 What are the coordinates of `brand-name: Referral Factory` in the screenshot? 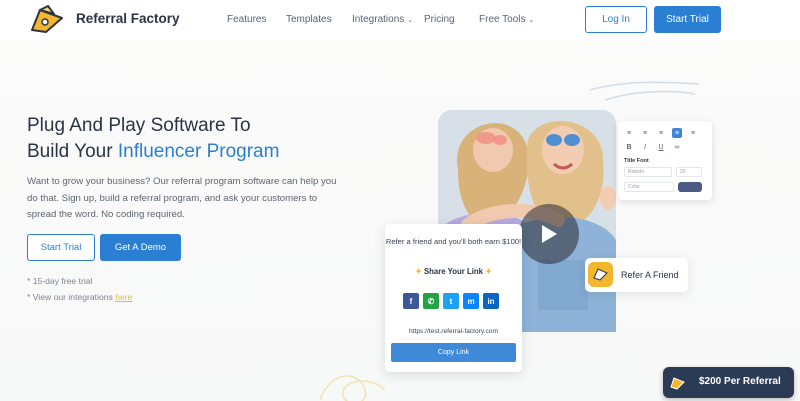 It's located at (128, 18).